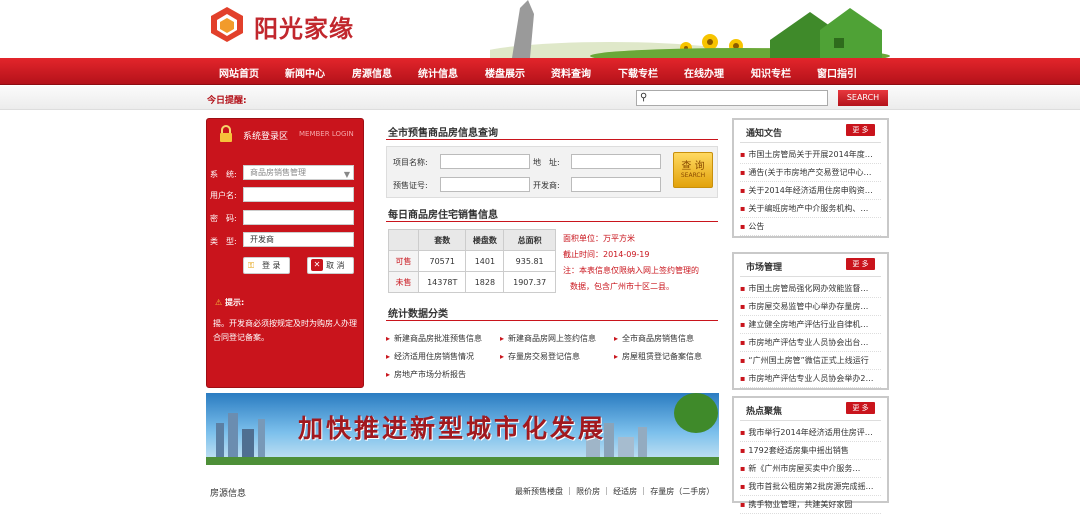 This screenshot has width=1080, height=514. Describe the element at coordinates (863, 98) in the screenshot. I see `search-button: SEARCH` at that location.